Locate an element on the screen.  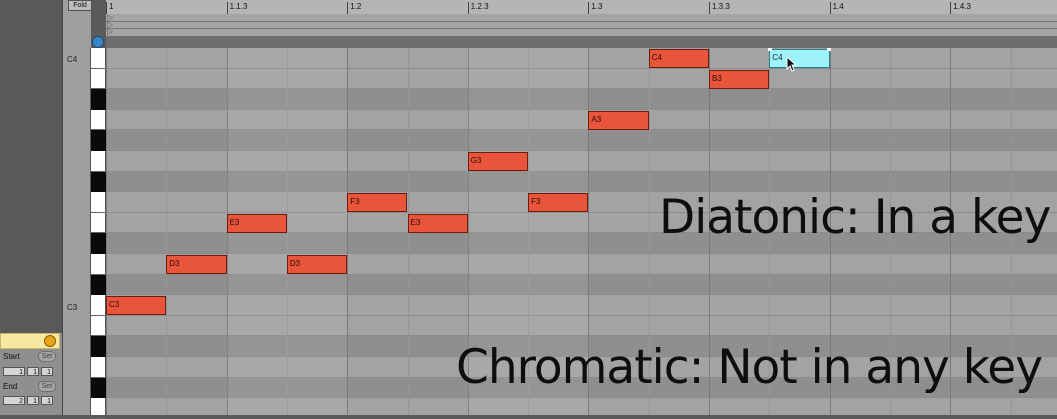
end-set-button: Set is located at coordinates (47, 386).